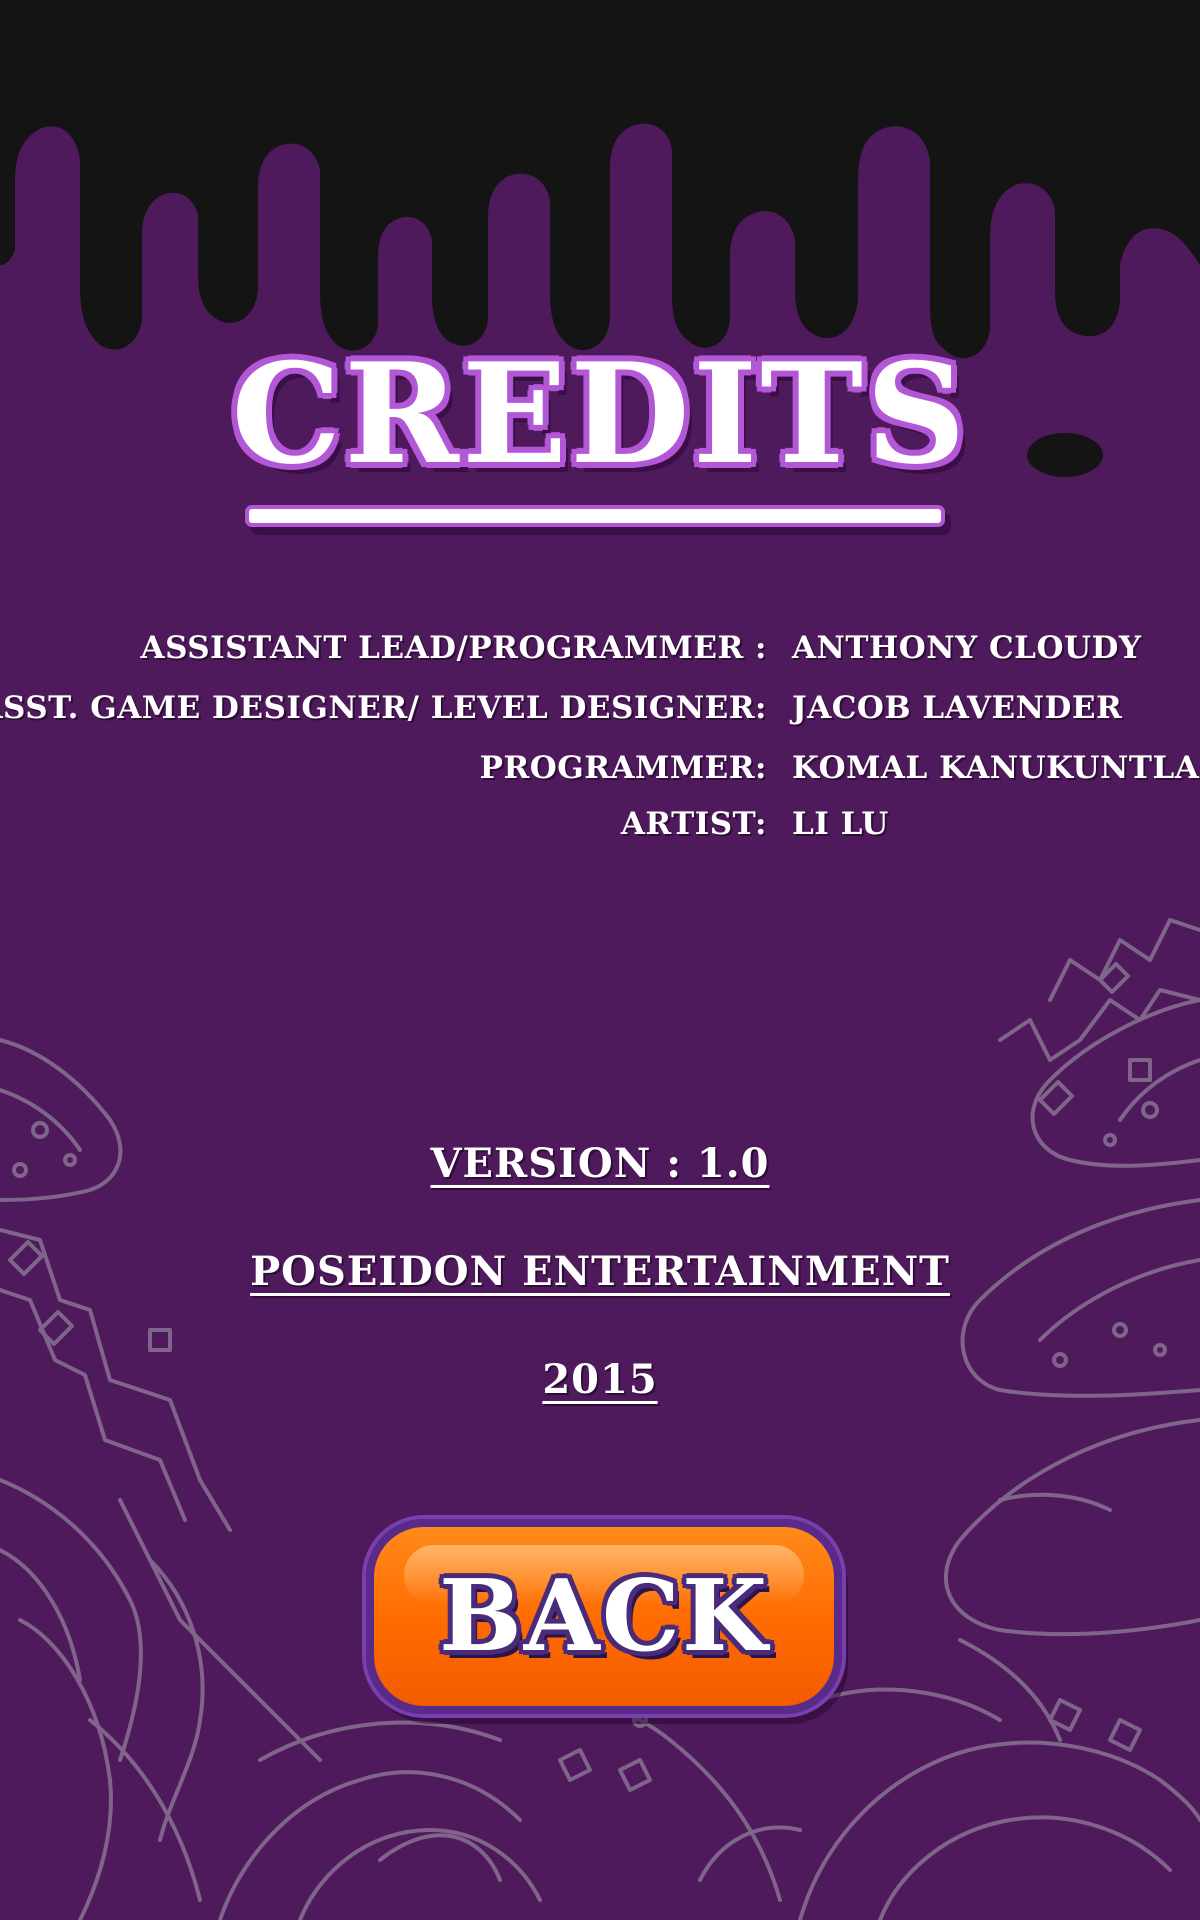 This screenshot has width=1200, height=1920. Describe the element at coordinates (453, 648) in the screenshot. I see `credit-role: ASSISTANT LEAD/PROGRAMMER :` at that location.